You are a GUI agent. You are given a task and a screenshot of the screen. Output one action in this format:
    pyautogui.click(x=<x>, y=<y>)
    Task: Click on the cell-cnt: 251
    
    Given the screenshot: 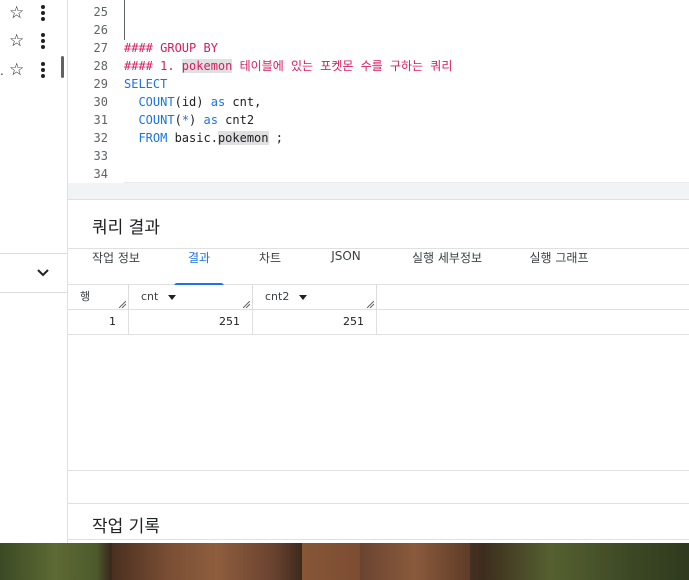 What is the action you would take?
    pyautogui.click(x=191, y=322)
    